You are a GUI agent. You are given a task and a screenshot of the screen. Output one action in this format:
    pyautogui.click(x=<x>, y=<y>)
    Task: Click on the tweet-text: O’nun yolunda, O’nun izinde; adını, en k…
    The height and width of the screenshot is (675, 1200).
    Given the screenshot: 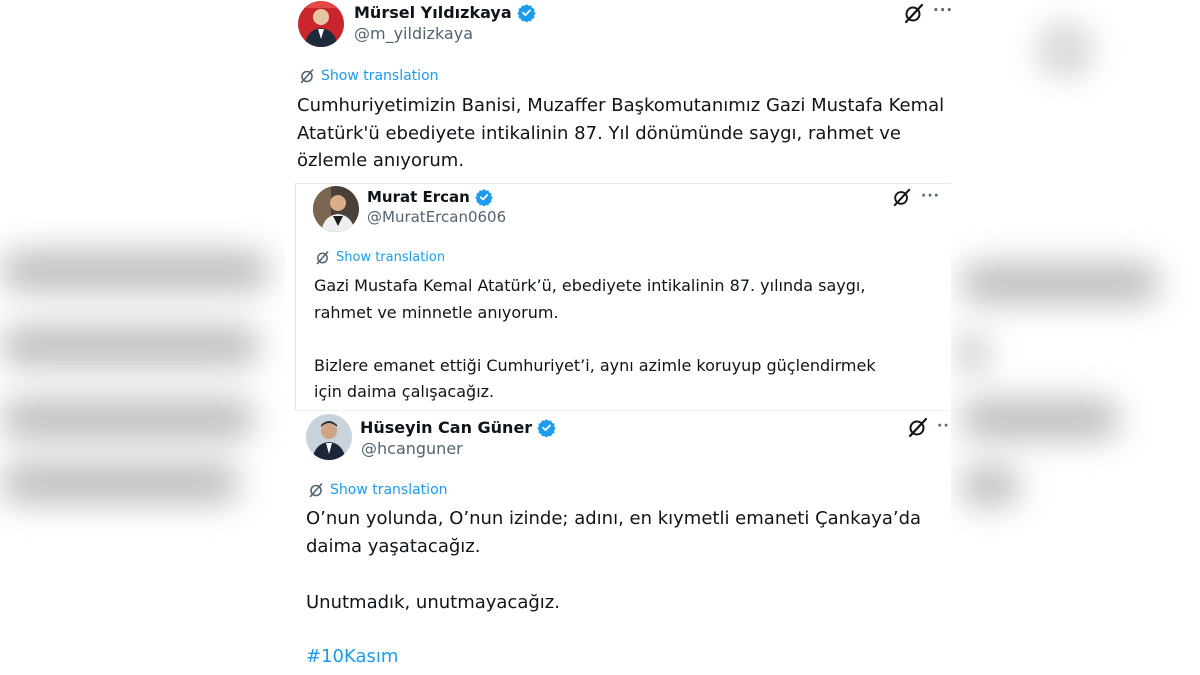 What is the action you would take?
    pyautogui.click(x=614, y=560)
    